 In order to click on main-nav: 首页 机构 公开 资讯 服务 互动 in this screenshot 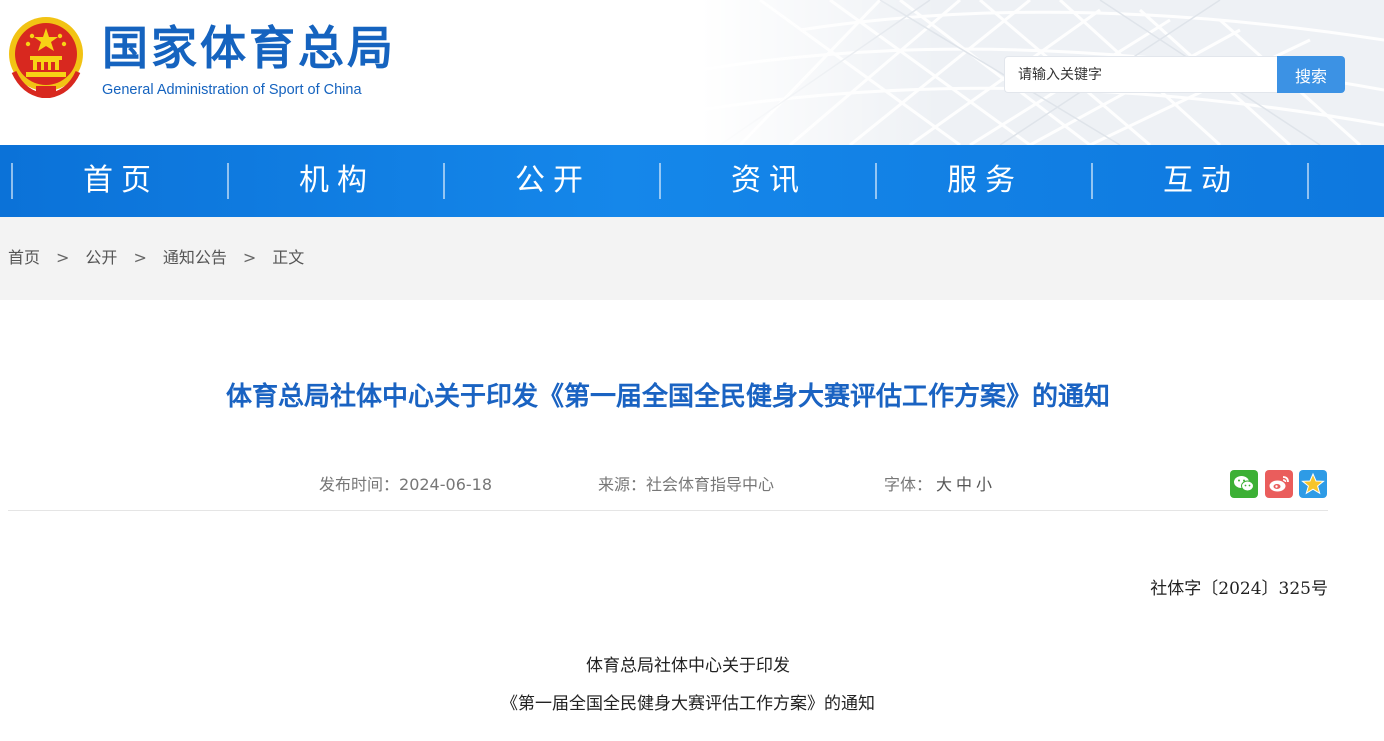, I will do `click(692, 181)`.